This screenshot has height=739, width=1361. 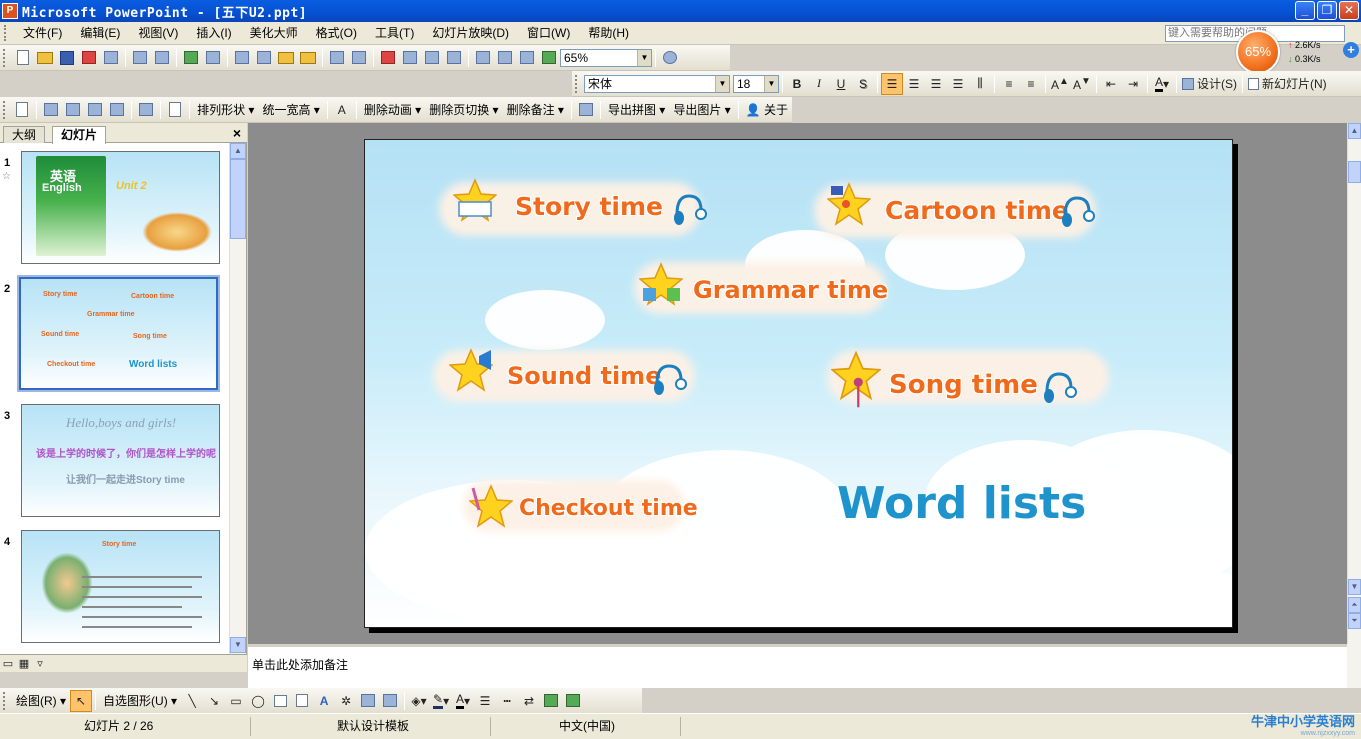 I want to click on checkout-time-link: Checkout time, so click(x=608, y=508).